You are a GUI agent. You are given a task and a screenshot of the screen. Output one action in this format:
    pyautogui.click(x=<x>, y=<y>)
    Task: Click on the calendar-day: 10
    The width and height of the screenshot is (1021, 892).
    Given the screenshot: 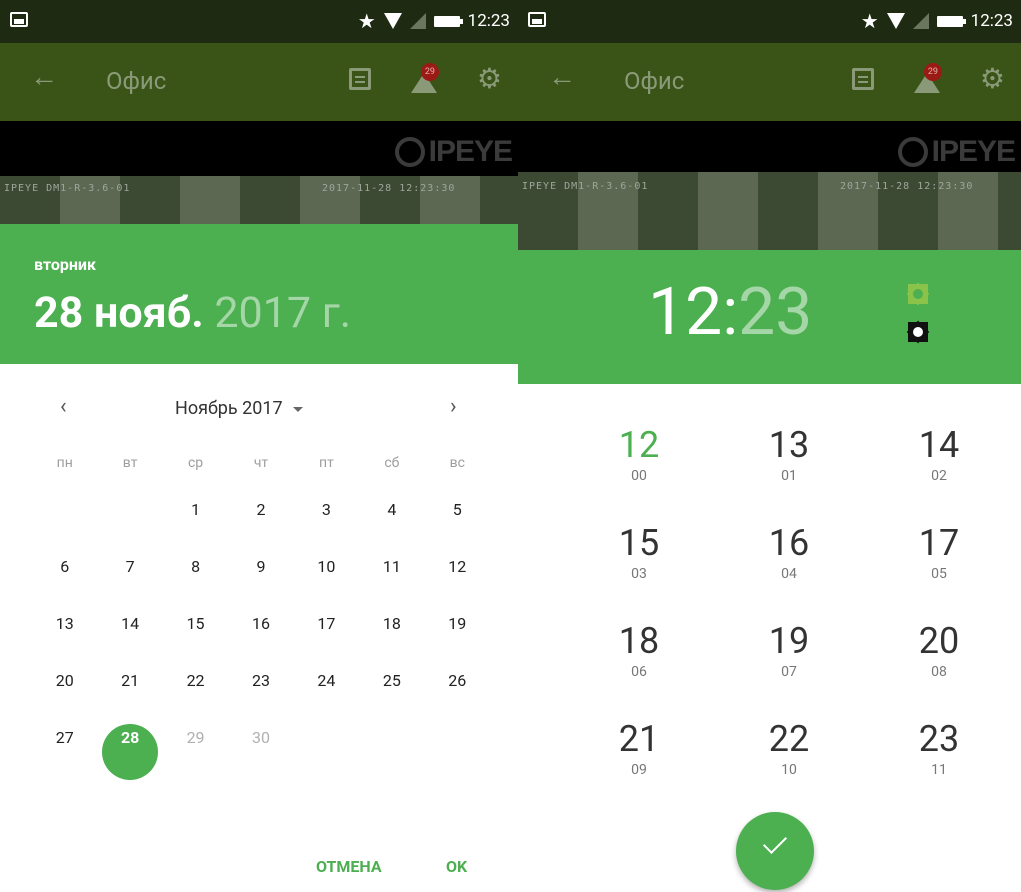 What is the action you would take?
    pyautogui.click(x=326, y=580)
    